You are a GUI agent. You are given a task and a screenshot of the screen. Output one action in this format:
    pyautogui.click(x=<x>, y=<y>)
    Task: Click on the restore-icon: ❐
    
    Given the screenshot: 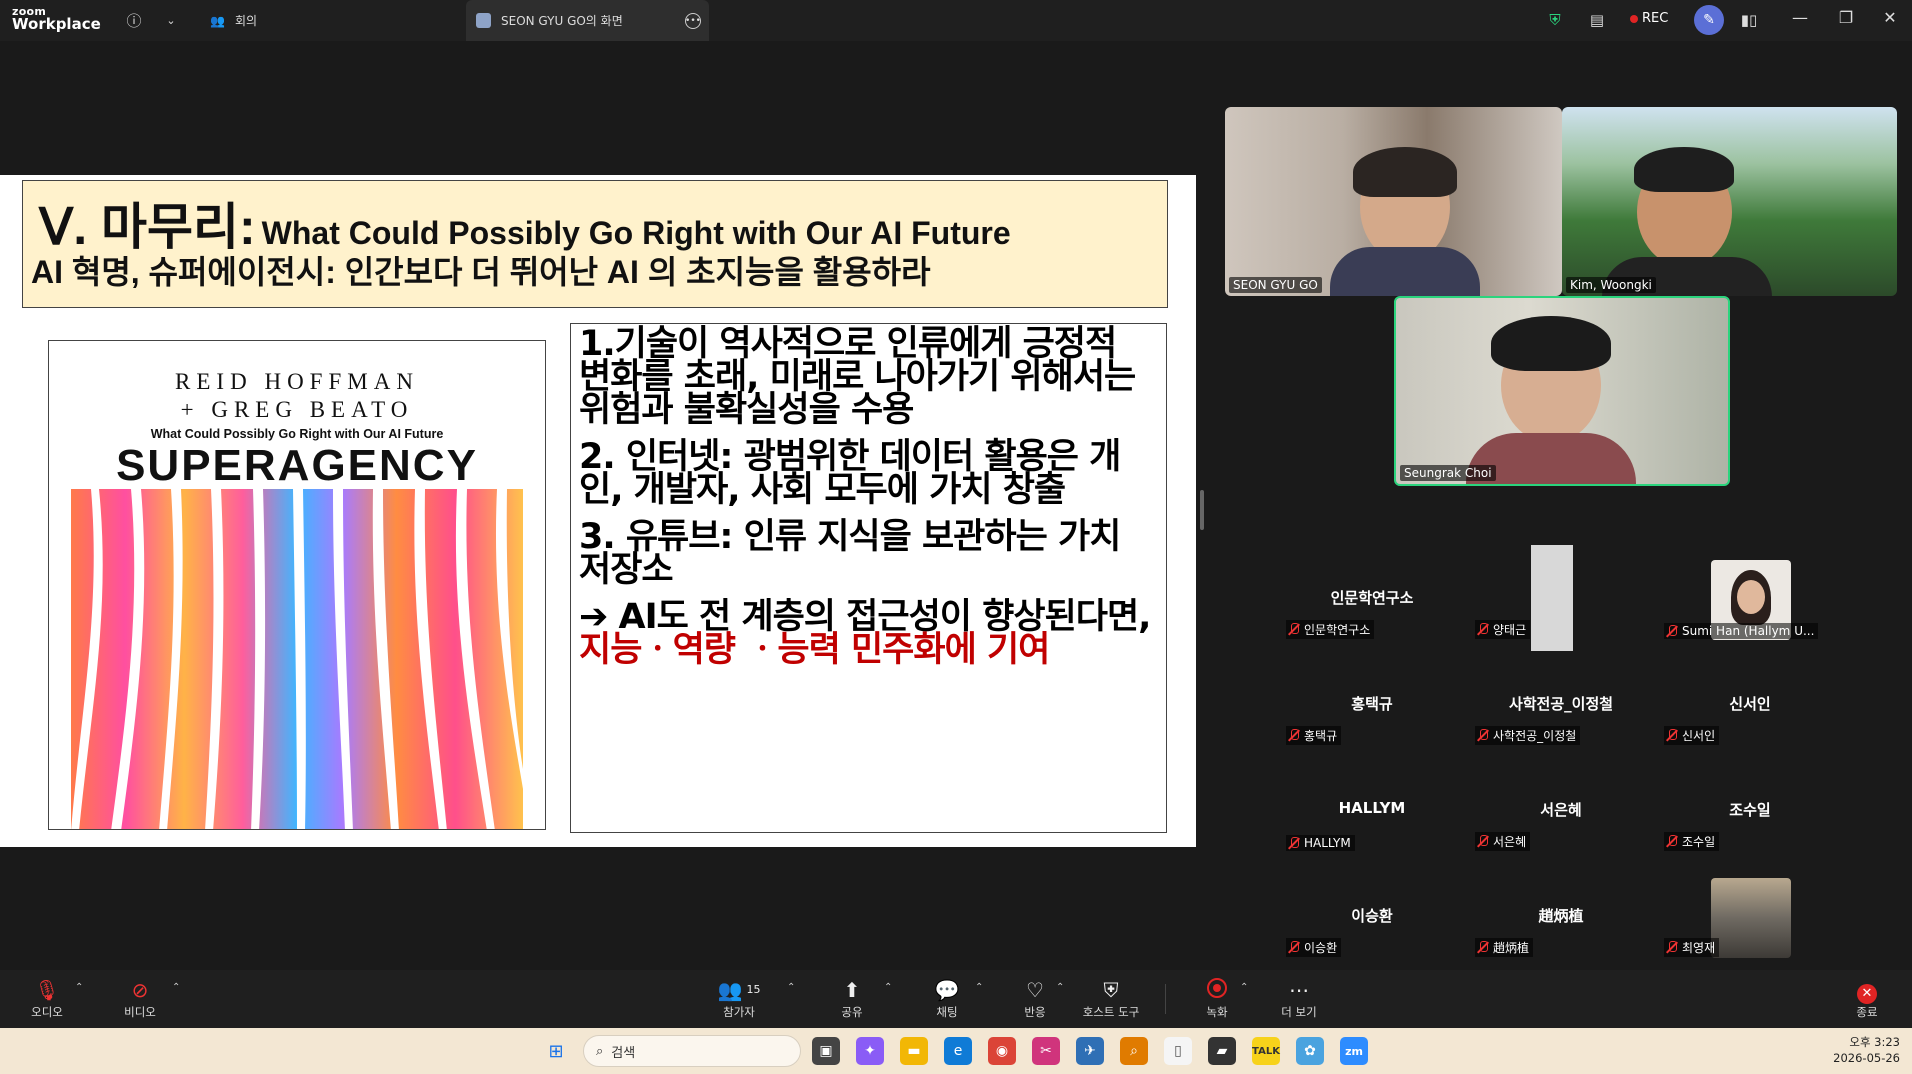 What is the action you would take?
    pyautogui.click(x=1846, y=17)
    